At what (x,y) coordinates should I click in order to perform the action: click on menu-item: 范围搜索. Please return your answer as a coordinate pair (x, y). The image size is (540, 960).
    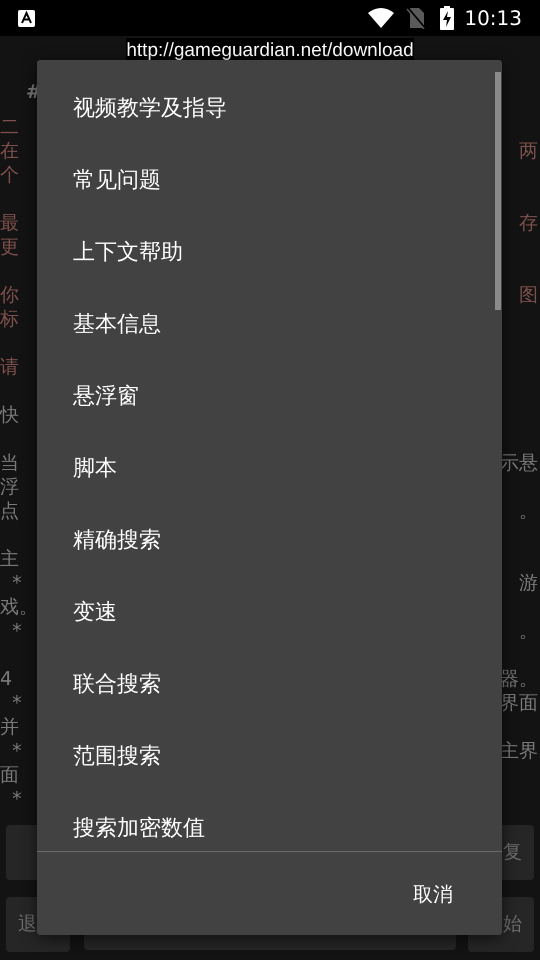
    Looking at the image, I should click on (269, 756).